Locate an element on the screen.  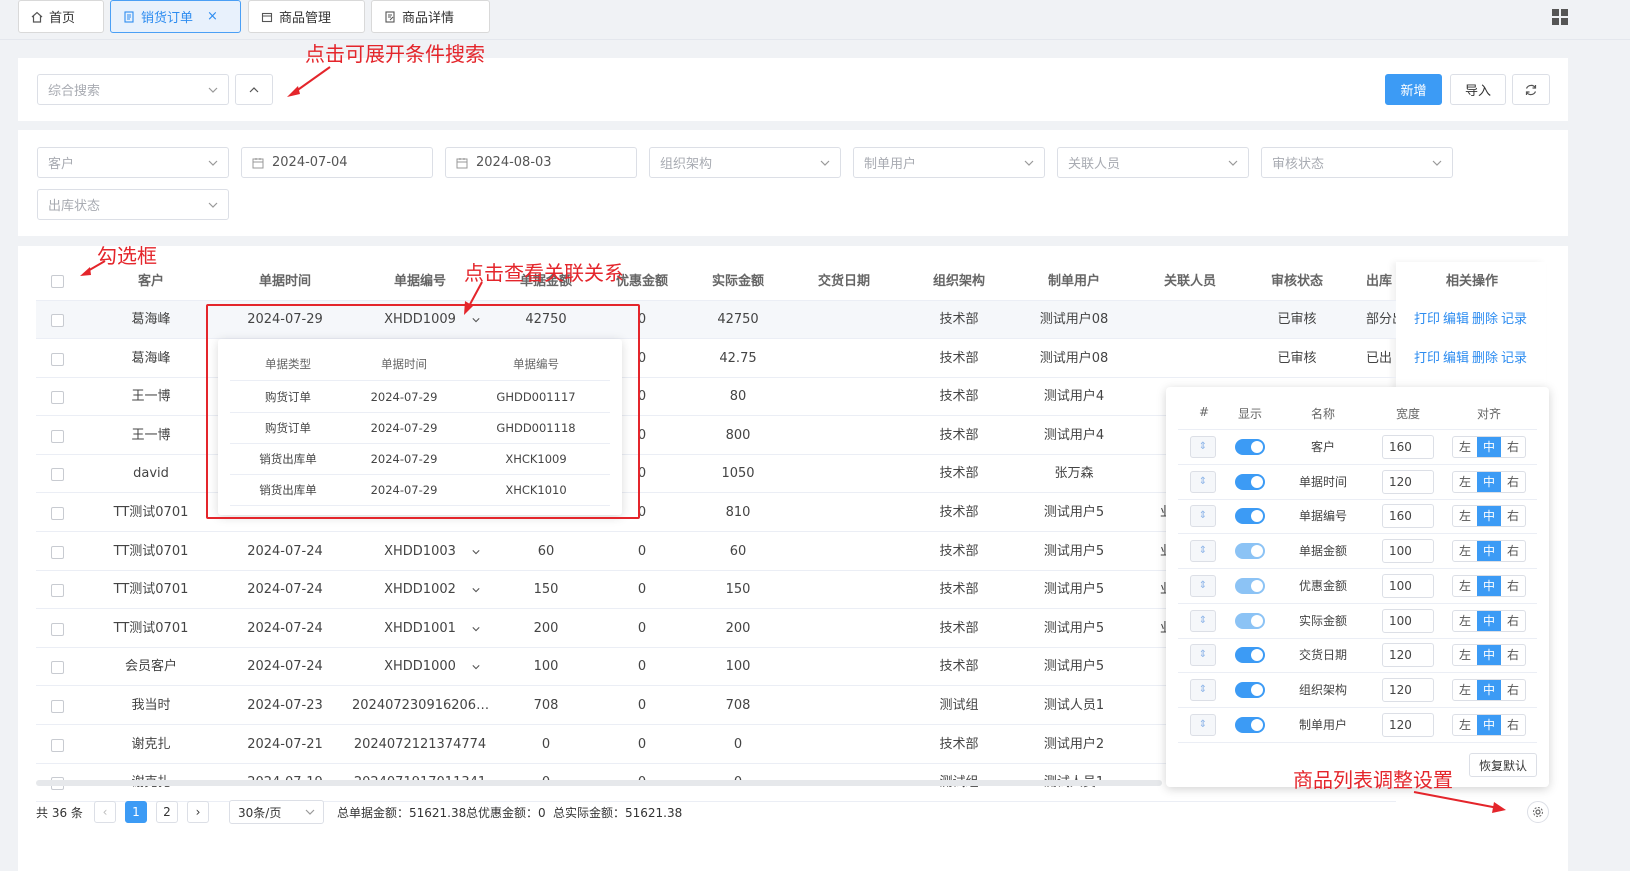
record-link: 记录 is located at coordinates (1514, 319).